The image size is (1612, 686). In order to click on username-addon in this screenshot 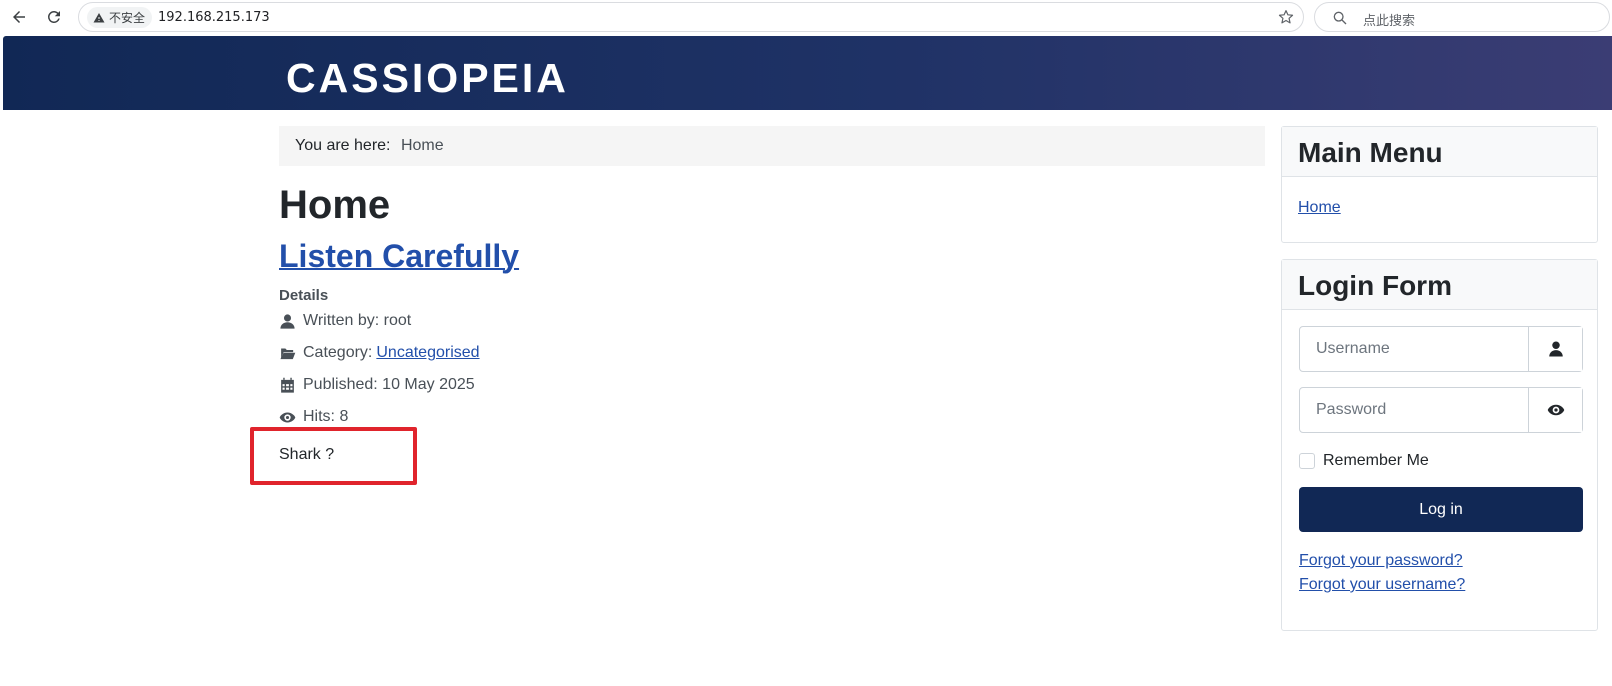, I will do `click(1555, 349)`.